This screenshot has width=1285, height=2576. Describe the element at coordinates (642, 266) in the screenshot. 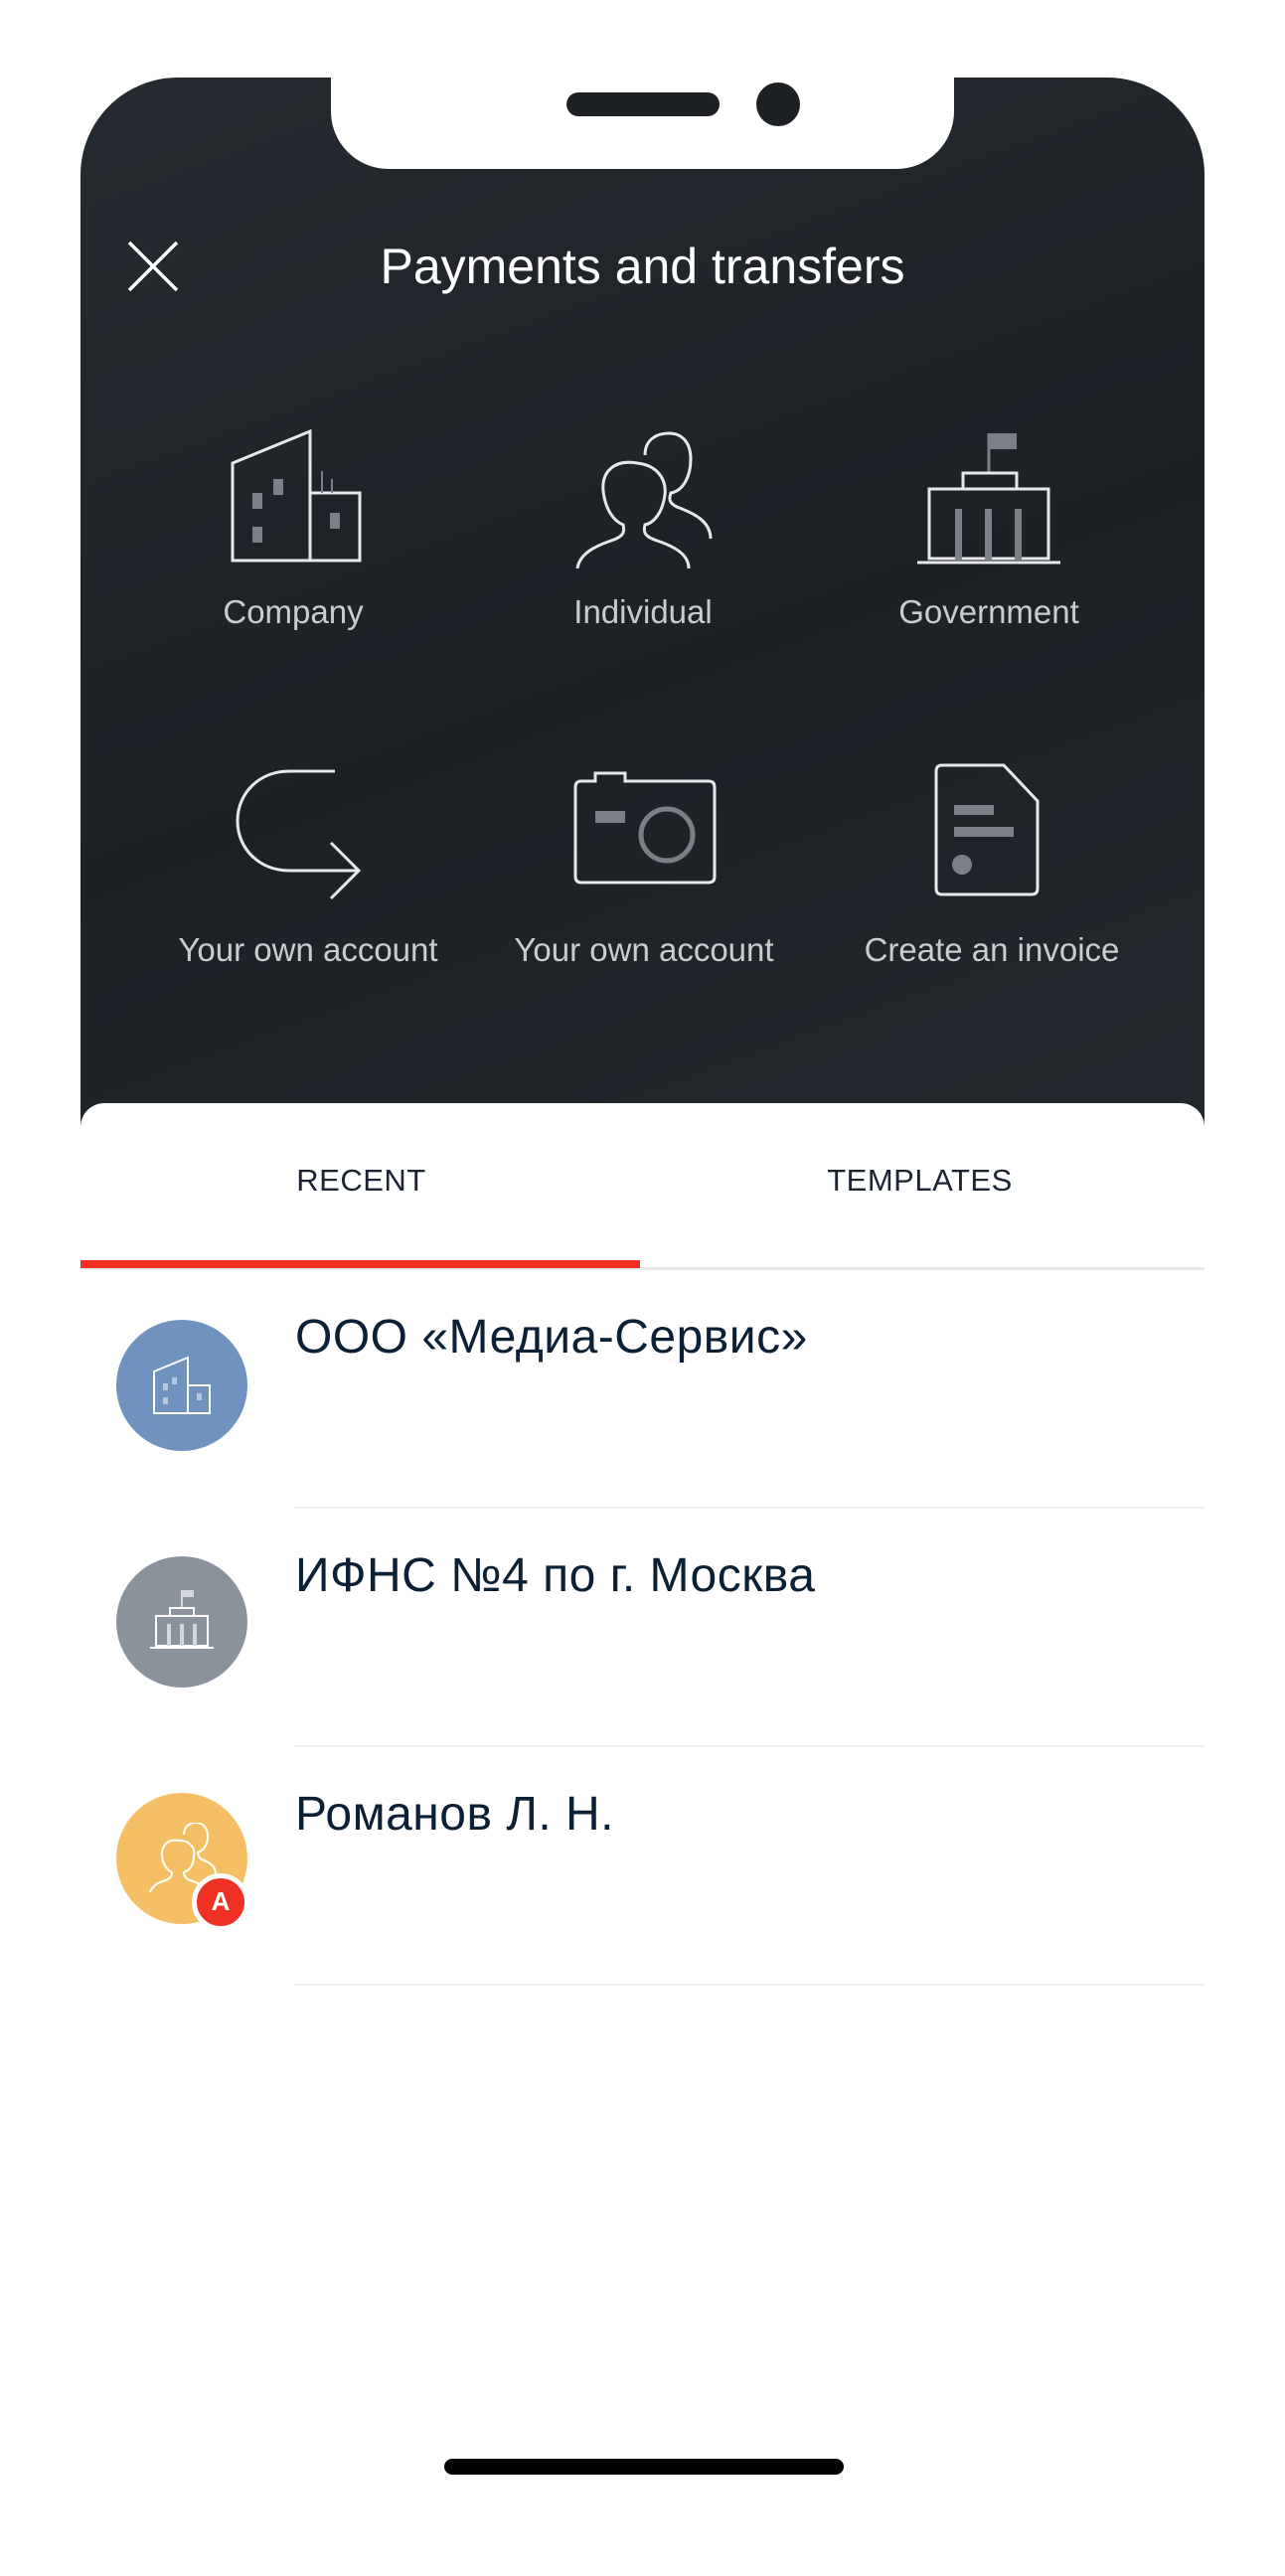

I see `page-title: Payments and transfers` at that location.